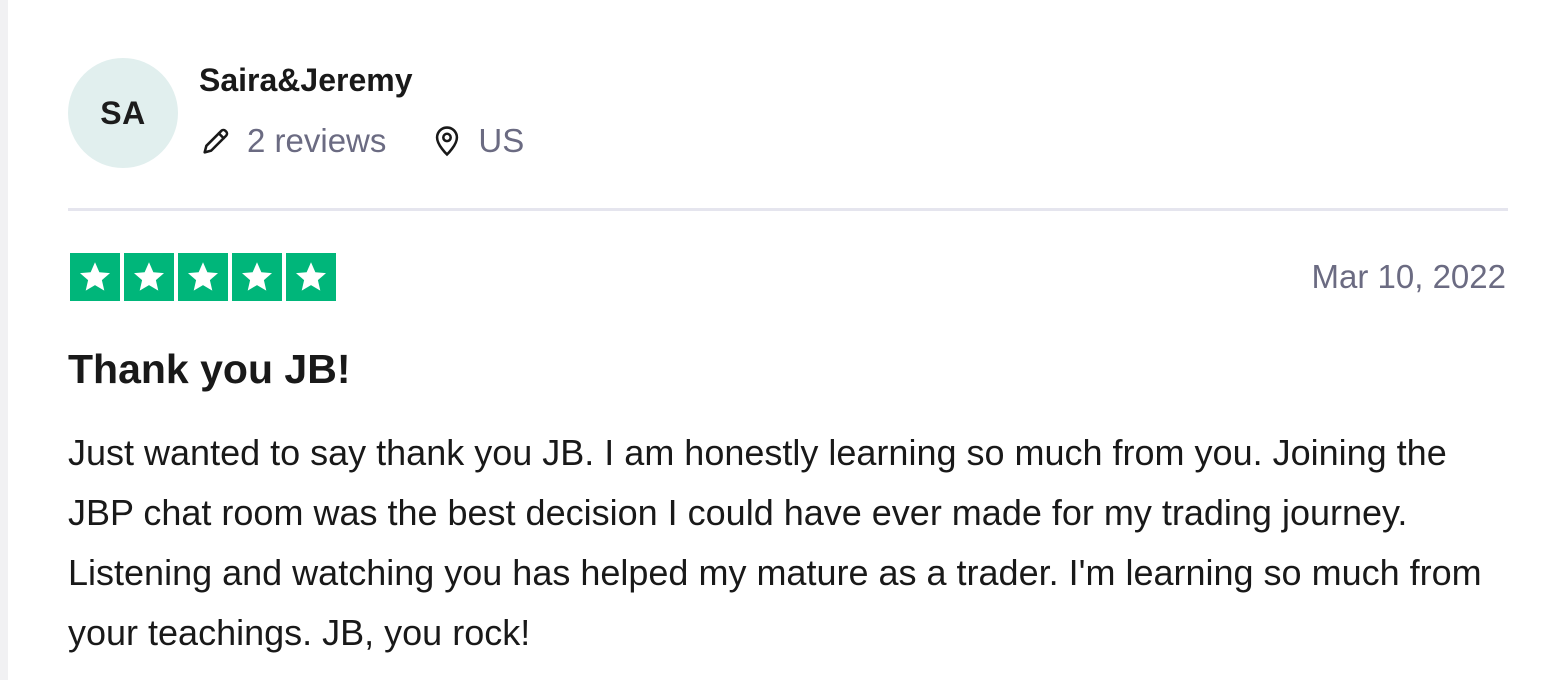  I want to click on reviews-count: 2 reviews, so click(317, 140).